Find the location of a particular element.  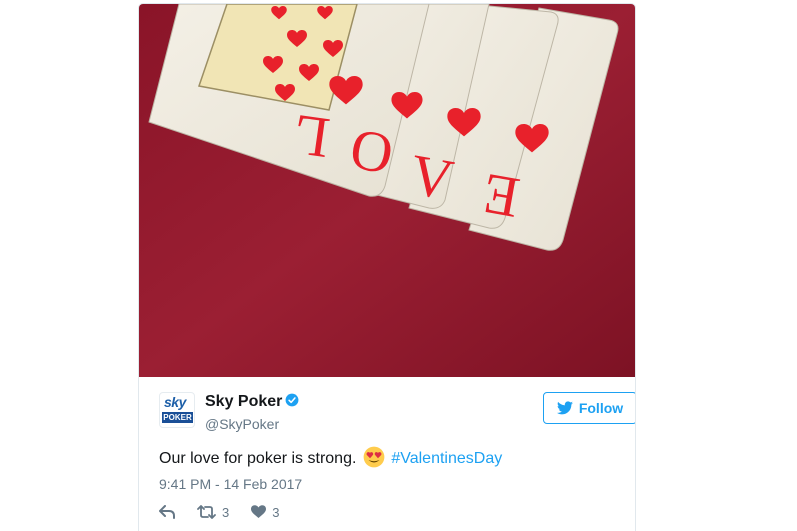

author-name-row: Sky Poker is located at coordinates (252, 402).